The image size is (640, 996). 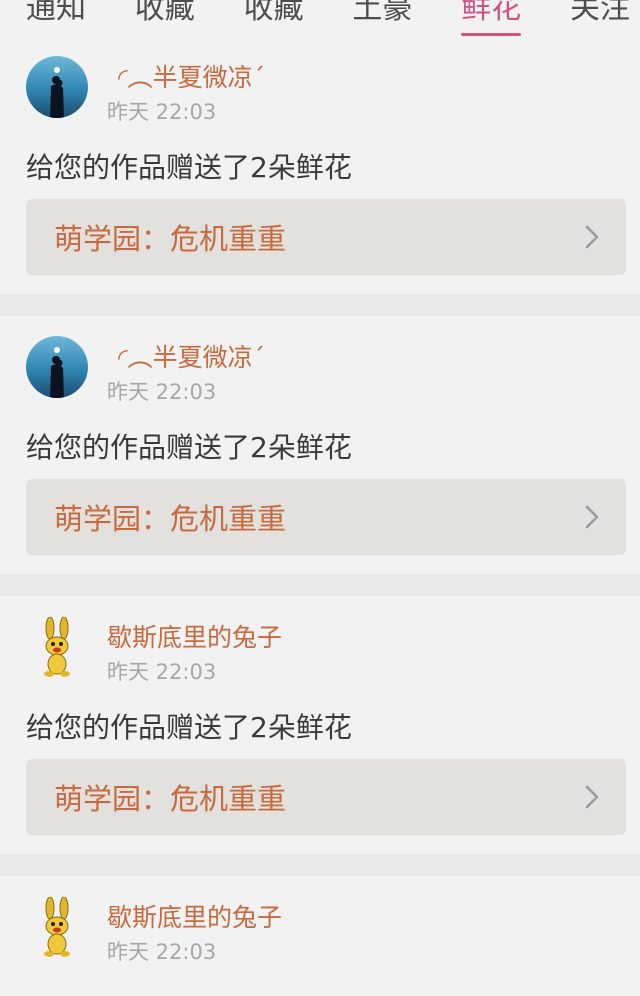 What do you see at coordinates (382, 18) in the screenshot?
I see `tab-tycoon: 土豪` at bounding box center [382, 18].